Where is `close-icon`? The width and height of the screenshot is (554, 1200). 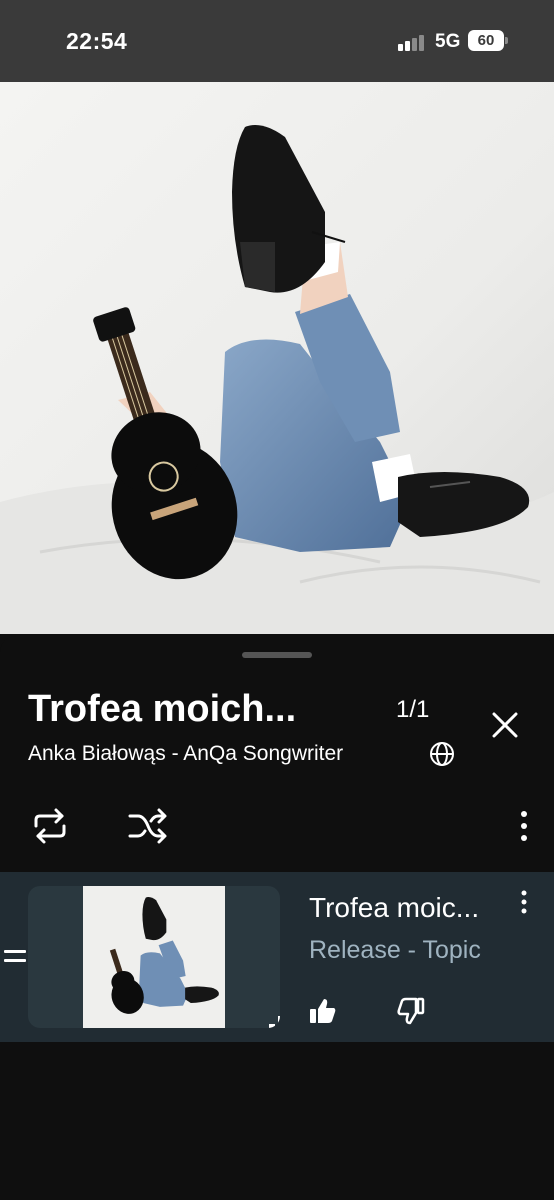
close-icon is located at coordinates (505, 725).